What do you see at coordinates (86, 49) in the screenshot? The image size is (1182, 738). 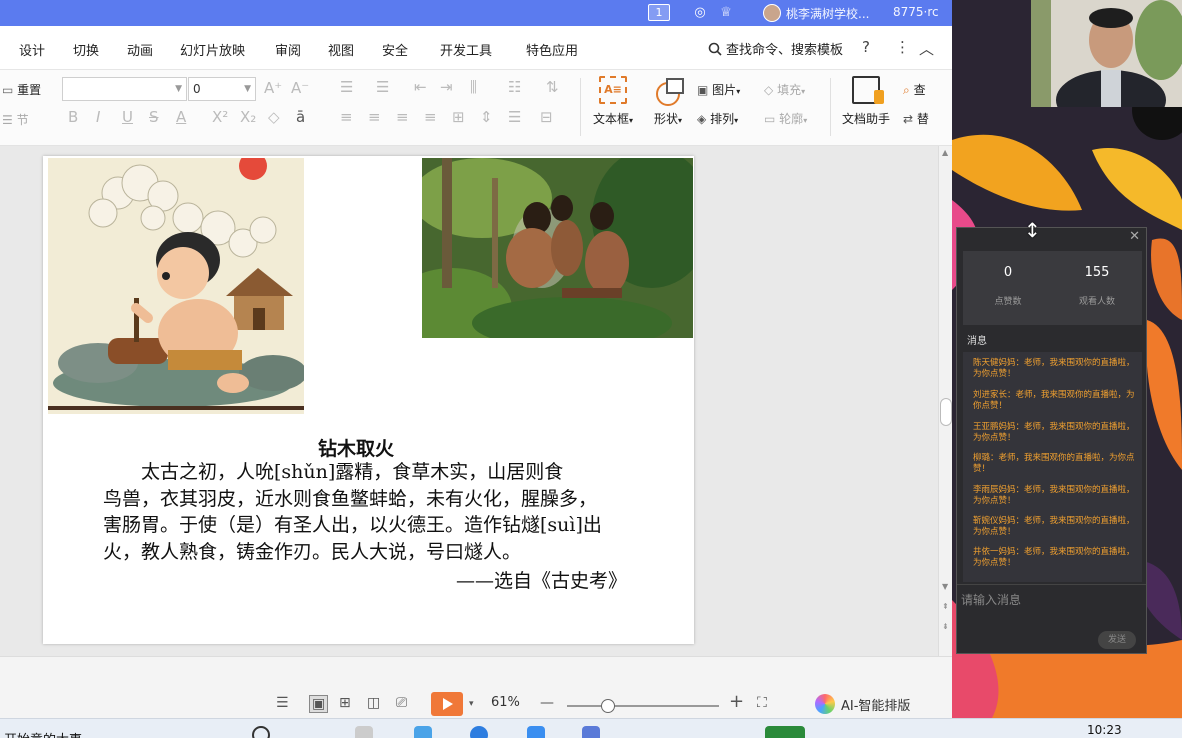 I see `tab-transition: 切换` at bounding box center [86, 49].